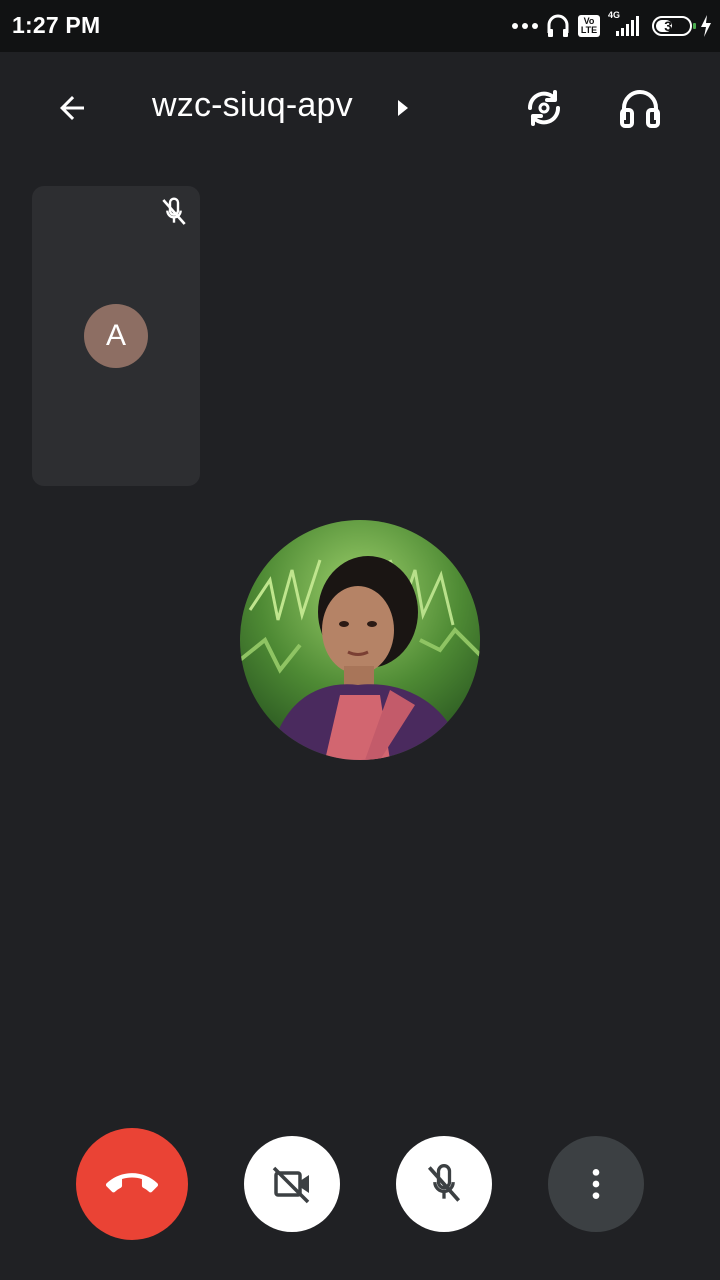  I want to click on switch-camera-icon, so click(544, 108).